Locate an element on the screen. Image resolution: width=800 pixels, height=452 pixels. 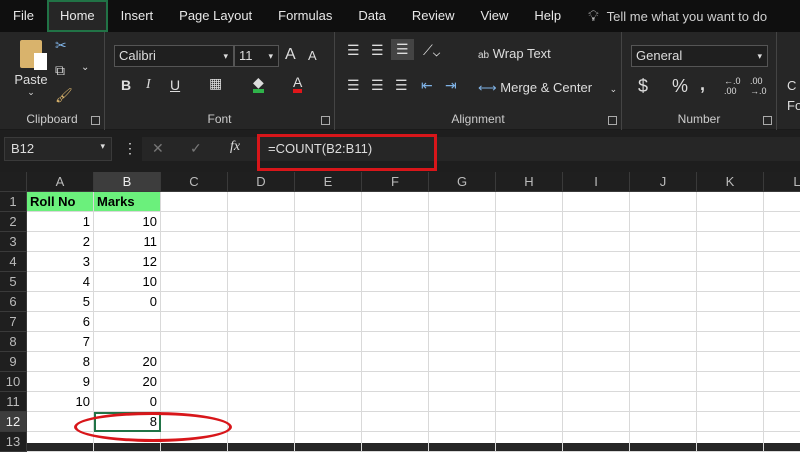
column-header-a: A is located at coordinates (60, 182).